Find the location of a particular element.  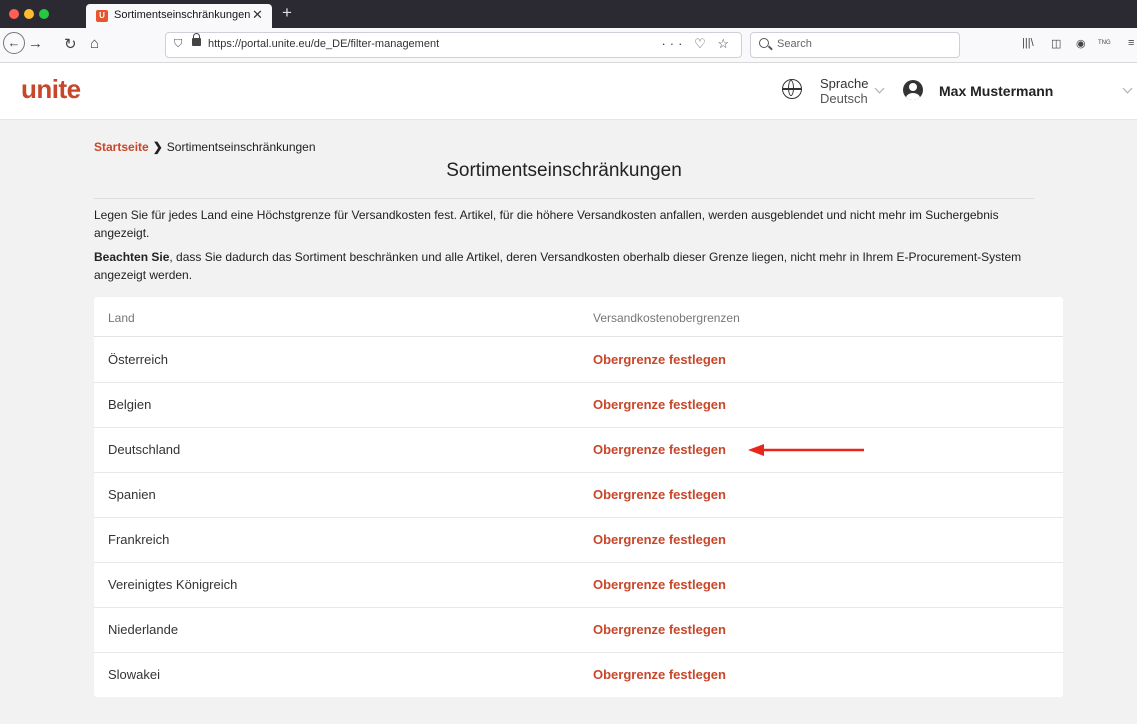

breadcrumb-current: Sortimentseinschränkungen is located at coordinates (241, 147).